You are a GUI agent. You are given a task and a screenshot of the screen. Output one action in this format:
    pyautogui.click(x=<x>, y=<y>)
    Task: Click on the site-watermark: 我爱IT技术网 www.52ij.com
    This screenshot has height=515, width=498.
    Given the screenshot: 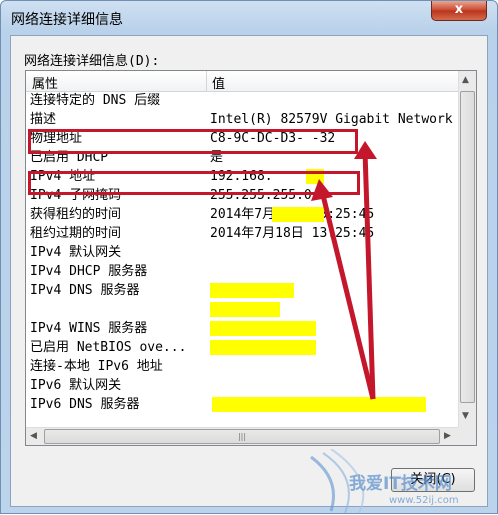 What is the action you would take?
    pyautogui.click(x=399, y=482)
    